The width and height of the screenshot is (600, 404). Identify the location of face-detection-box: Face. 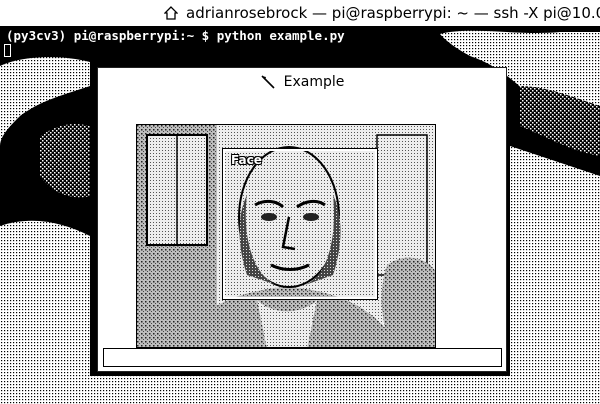
(300, 224).